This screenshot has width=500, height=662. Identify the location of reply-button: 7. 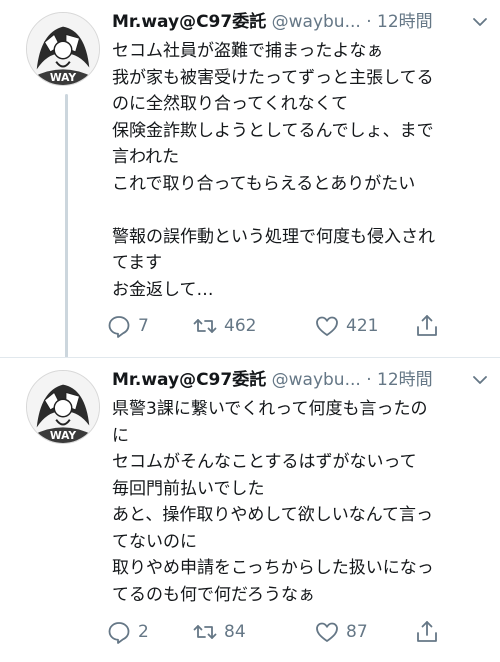
(127, 326).